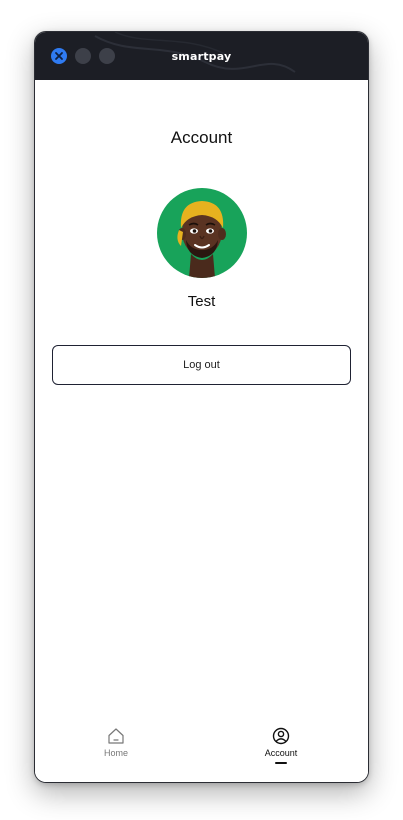 The image size is (403, 820). What do you see at coordinates (116, 736) in the screenshot?
I see `home-icon` at bounding box center [116, 736].